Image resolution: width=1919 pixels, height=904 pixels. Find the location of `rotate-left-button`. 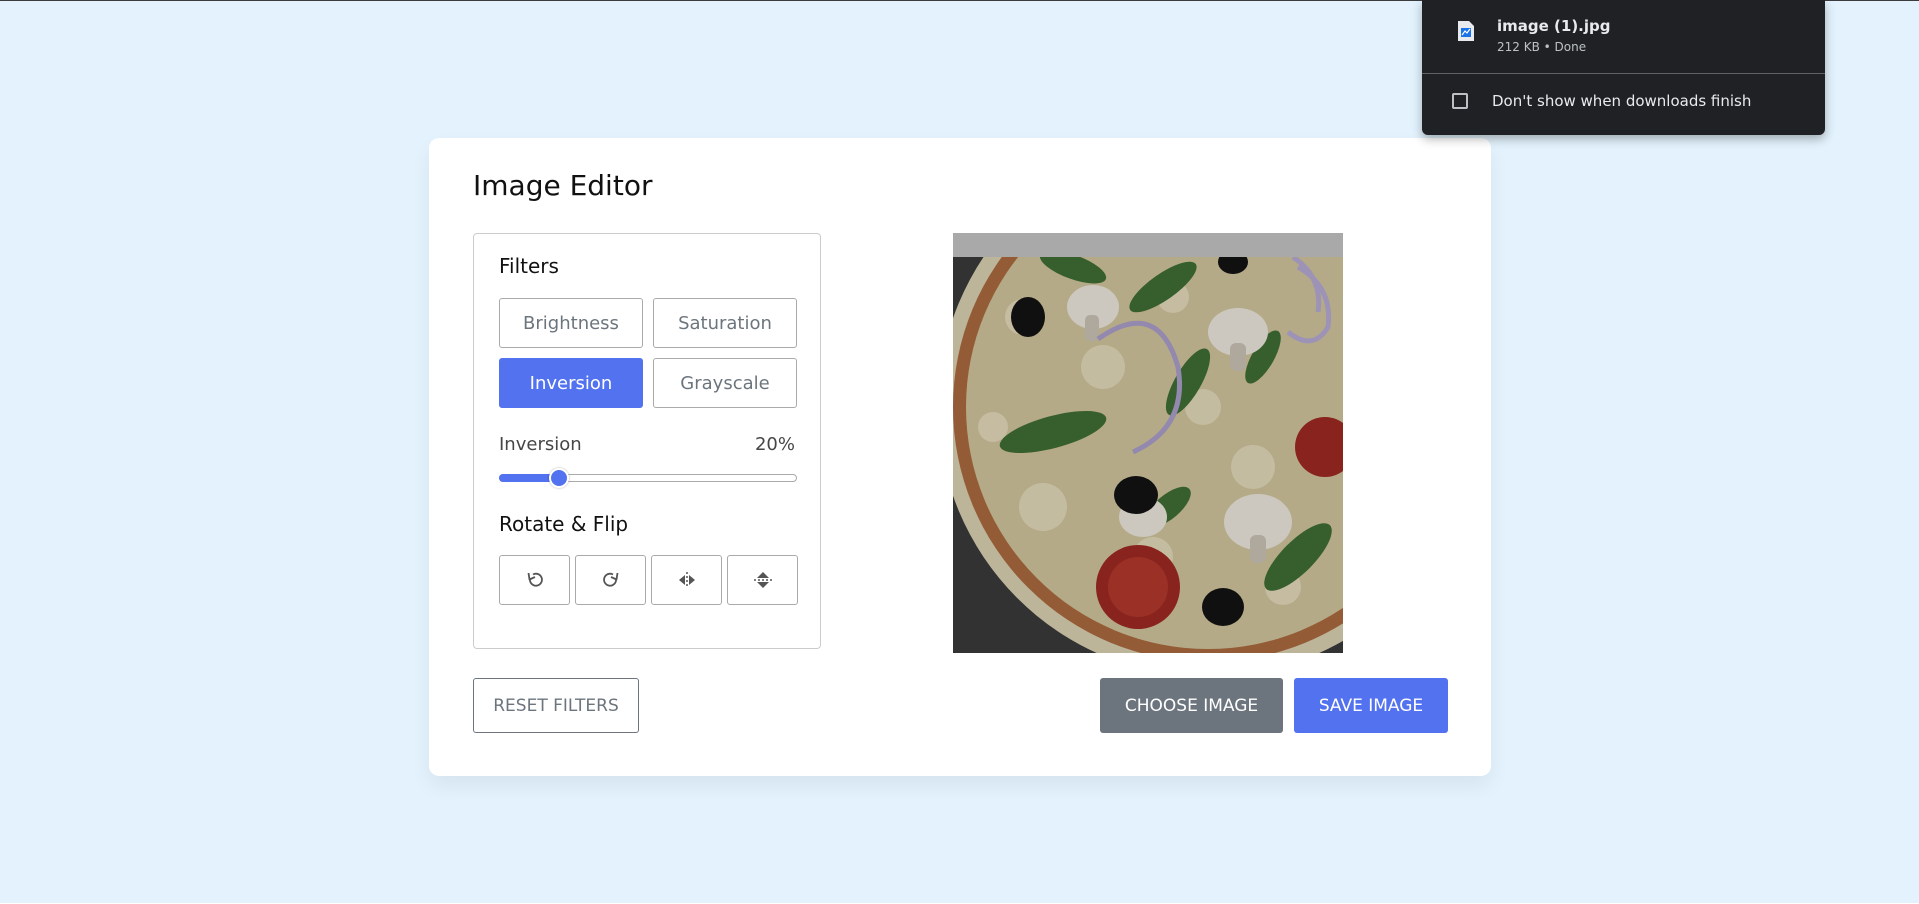

rotate-left-button is located at coordinates (534, 580).